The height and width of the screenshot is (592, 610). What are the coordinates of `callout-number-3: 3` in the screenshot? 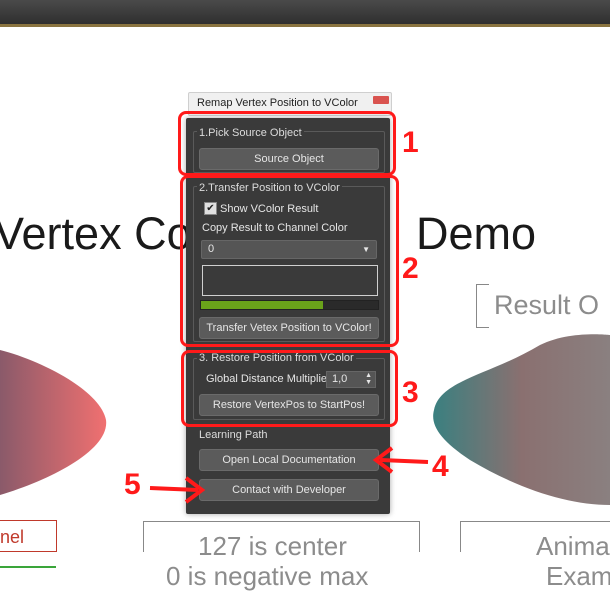 It's located at (410, 392).